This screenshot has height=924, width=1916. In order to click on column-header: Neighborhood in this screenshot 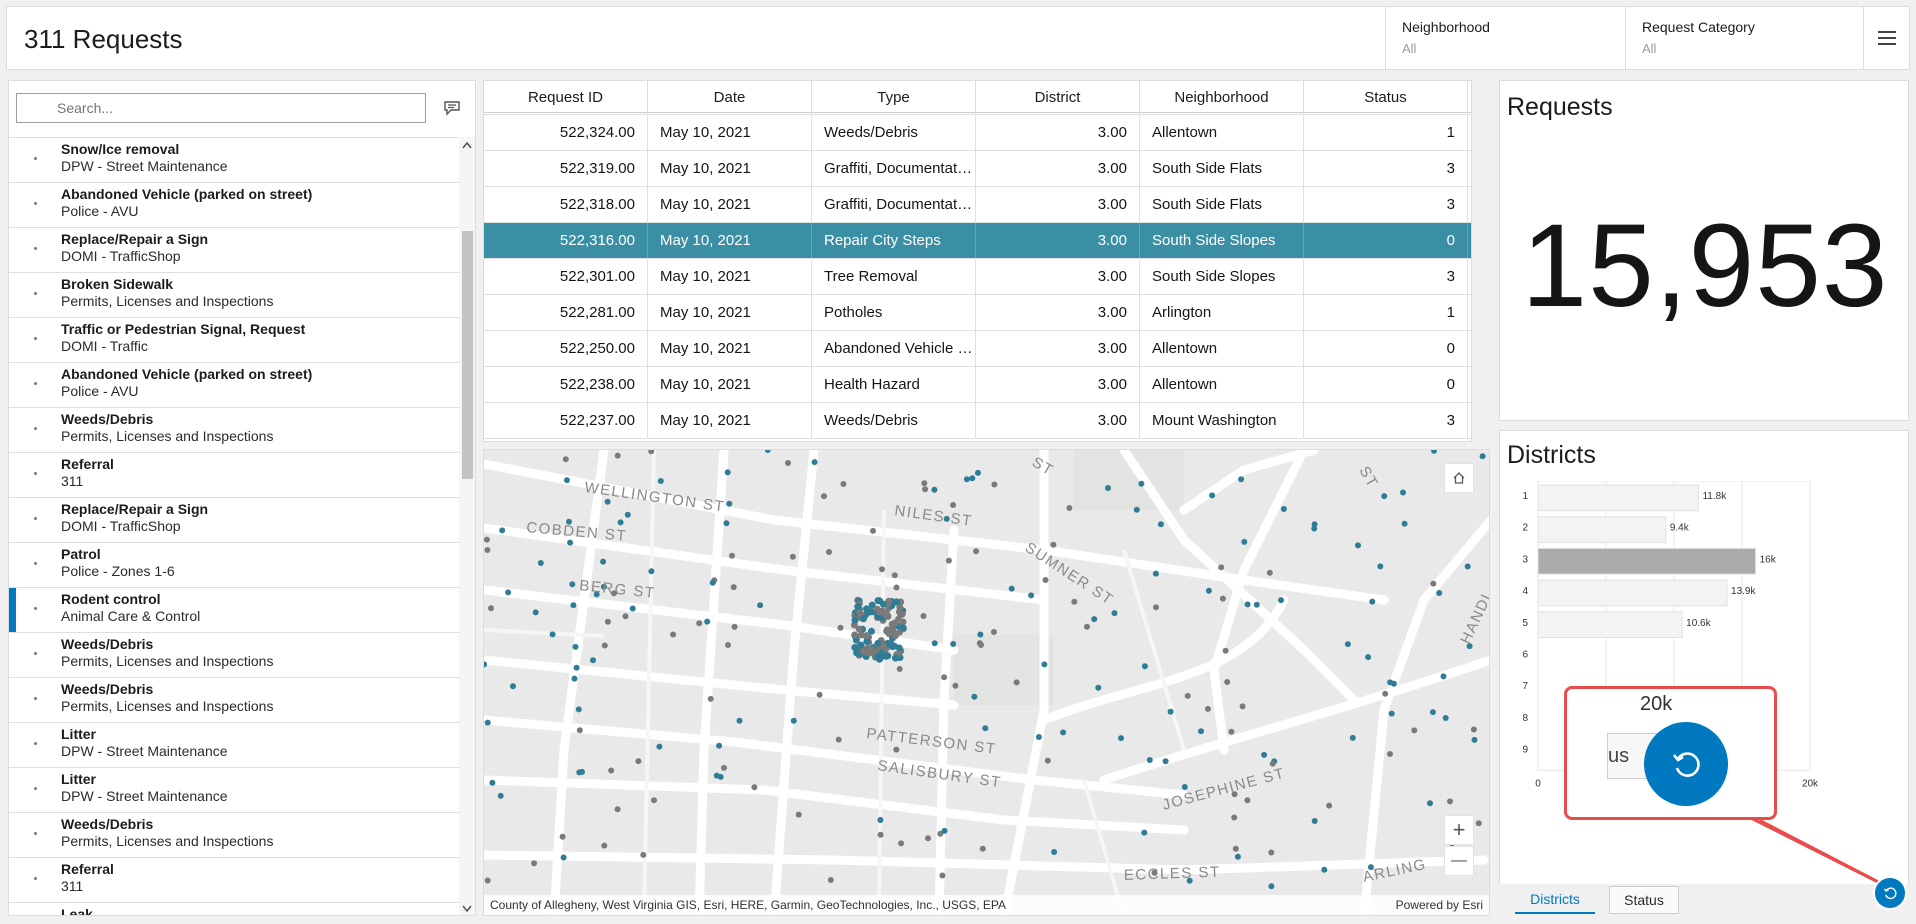, I will do `click(1222, 97)`.